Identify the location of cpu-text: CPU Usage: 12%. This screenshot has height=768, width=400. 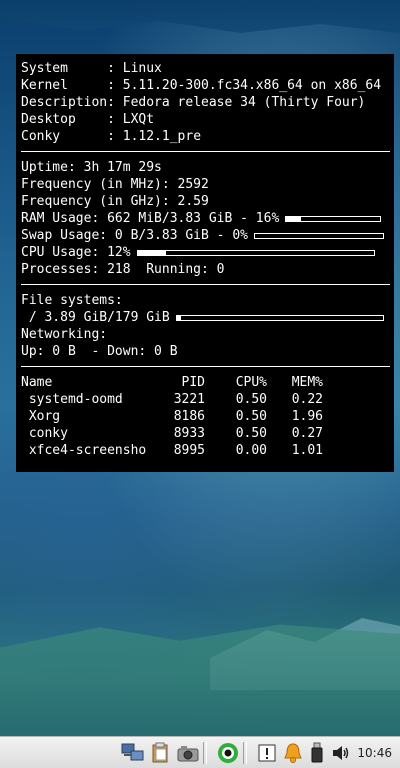
(76, 252).